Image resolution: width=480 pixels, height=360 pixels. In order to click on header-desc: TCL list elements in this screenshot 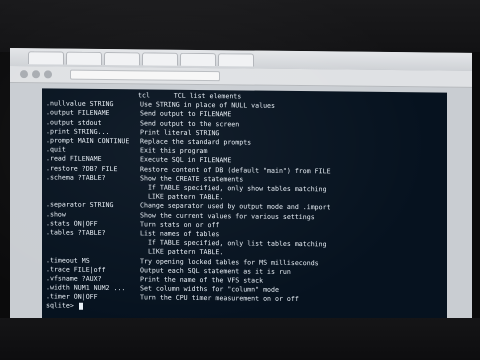, I will do `click(207, 96)`.